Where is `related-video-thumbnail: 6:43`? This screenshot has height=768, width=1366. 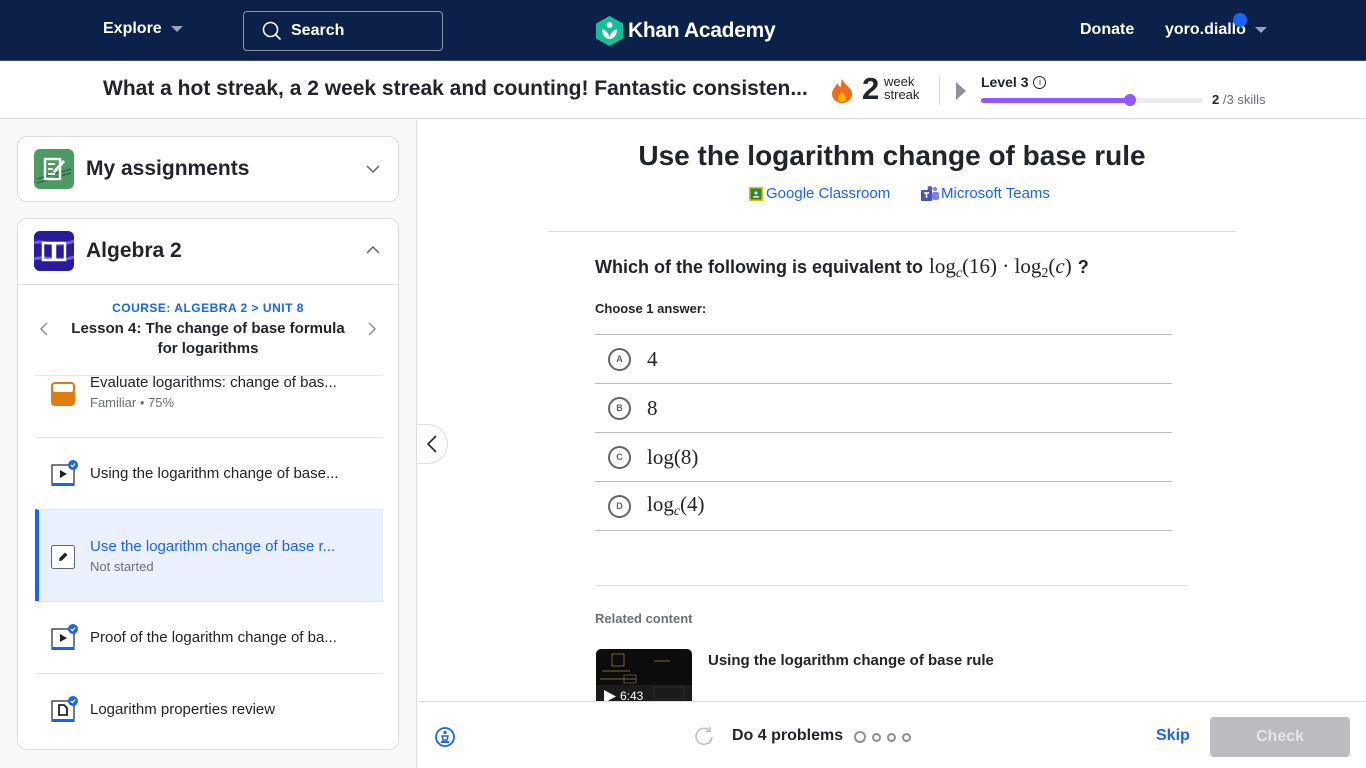 related-video-thumbnail: 6:43 is located at coordinates (644, 675).